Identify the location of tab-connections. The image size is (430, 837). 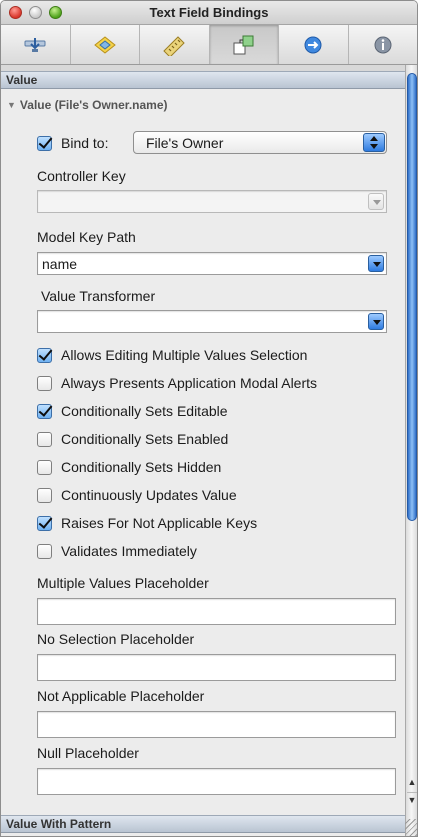
(314, 44).